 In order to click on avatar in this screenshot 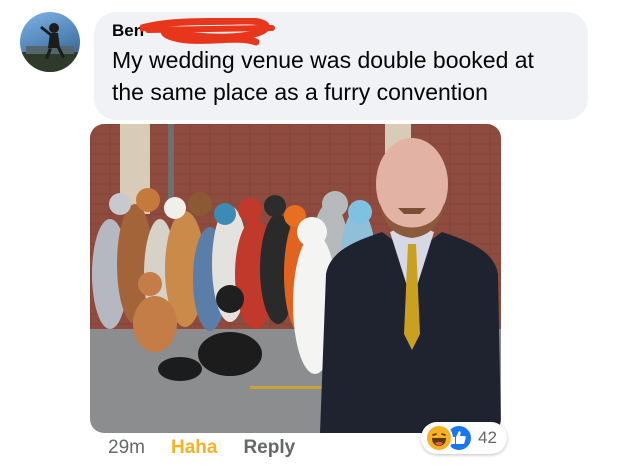, I will do `click(50, 42)`.